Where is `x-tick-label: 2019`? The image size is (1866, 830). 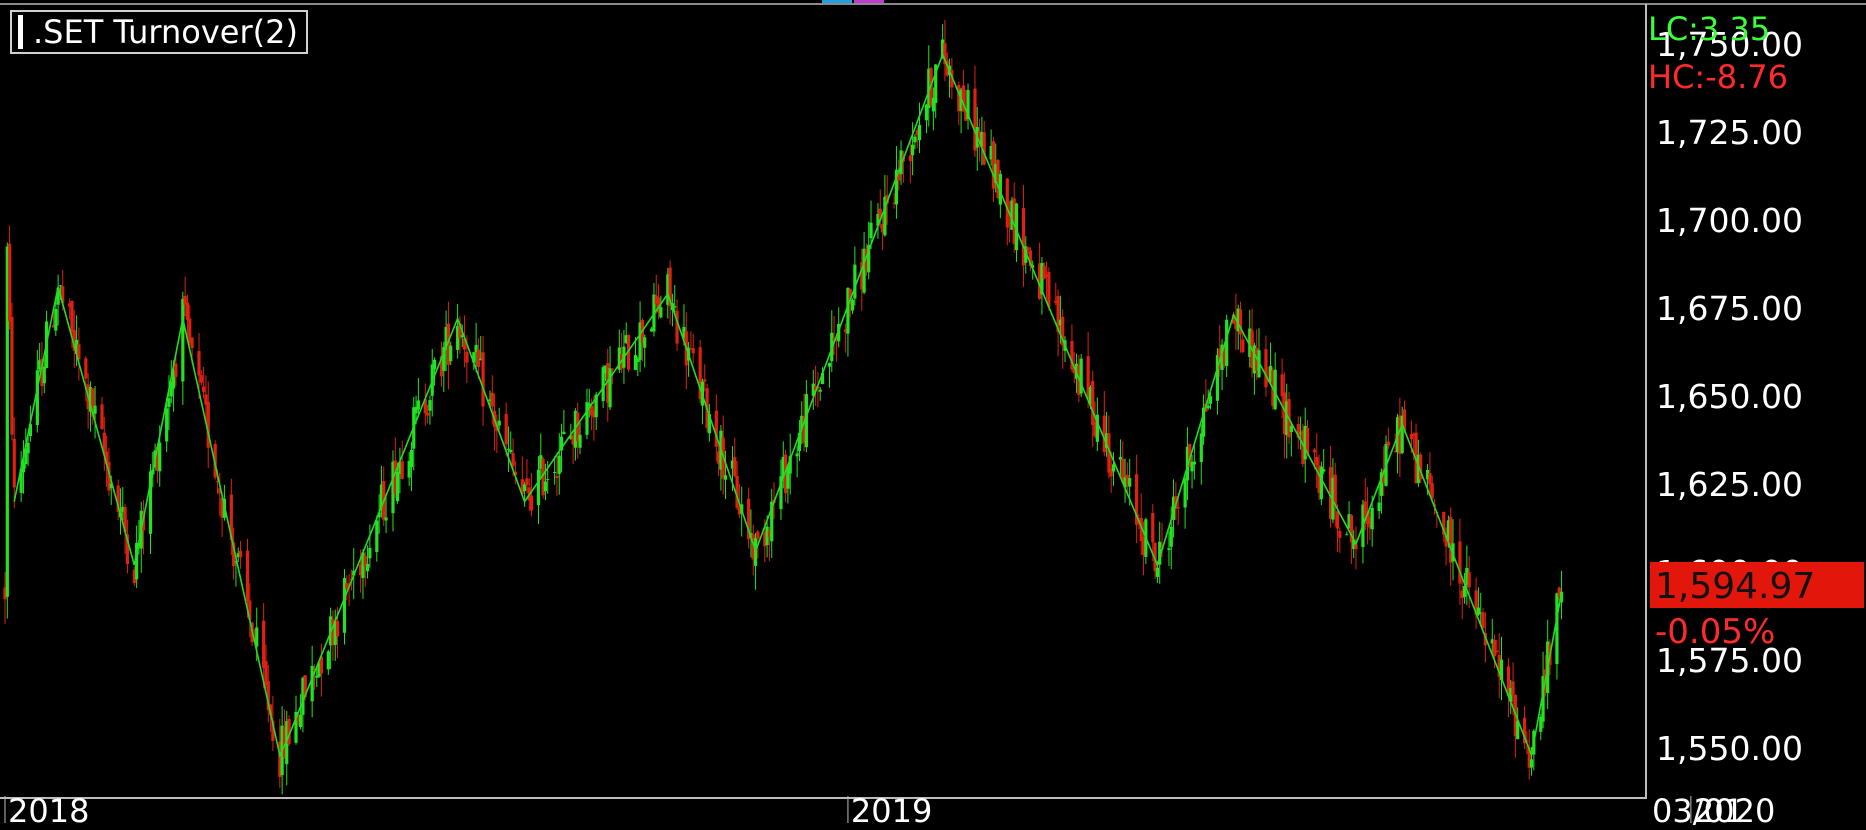
x-tick-label: 2019 is located at coordinates (891, 807).